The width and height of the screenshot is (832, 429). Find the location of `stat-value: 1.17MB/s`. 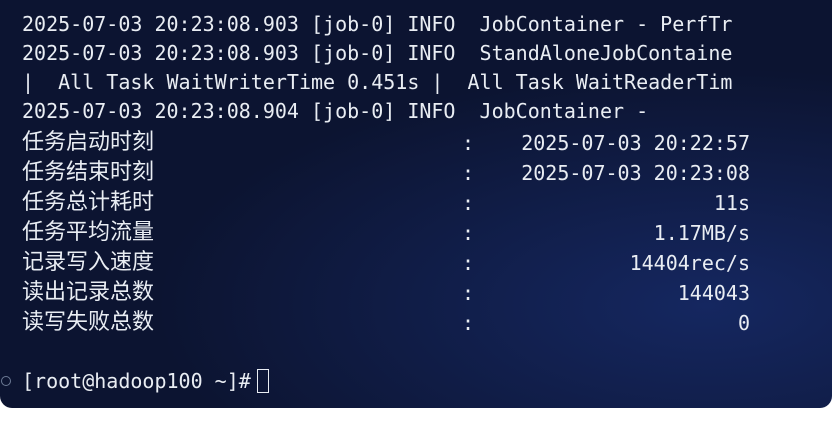

stat-value: 1.17MB/s is located at coordinates (701, 233).